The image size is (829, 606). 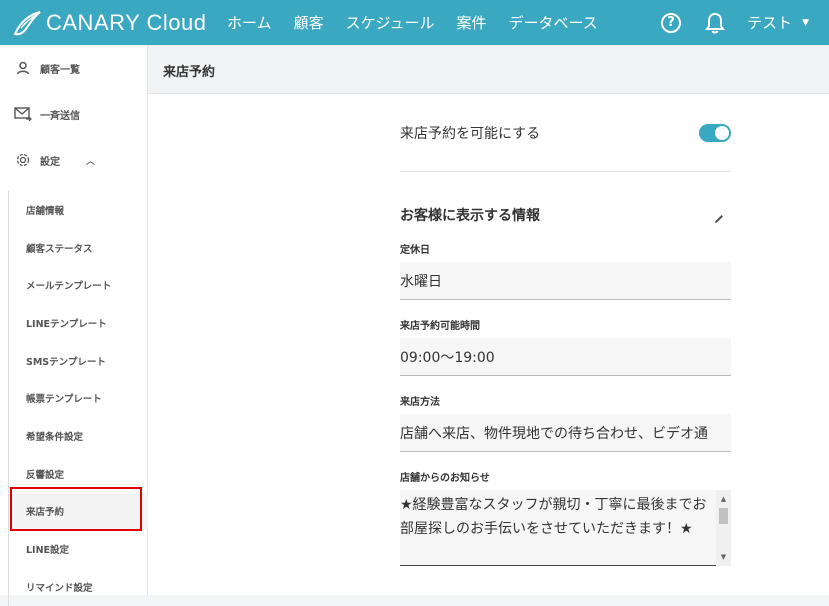 I want to click on help-icon: ?, so click(x=671, y=22).